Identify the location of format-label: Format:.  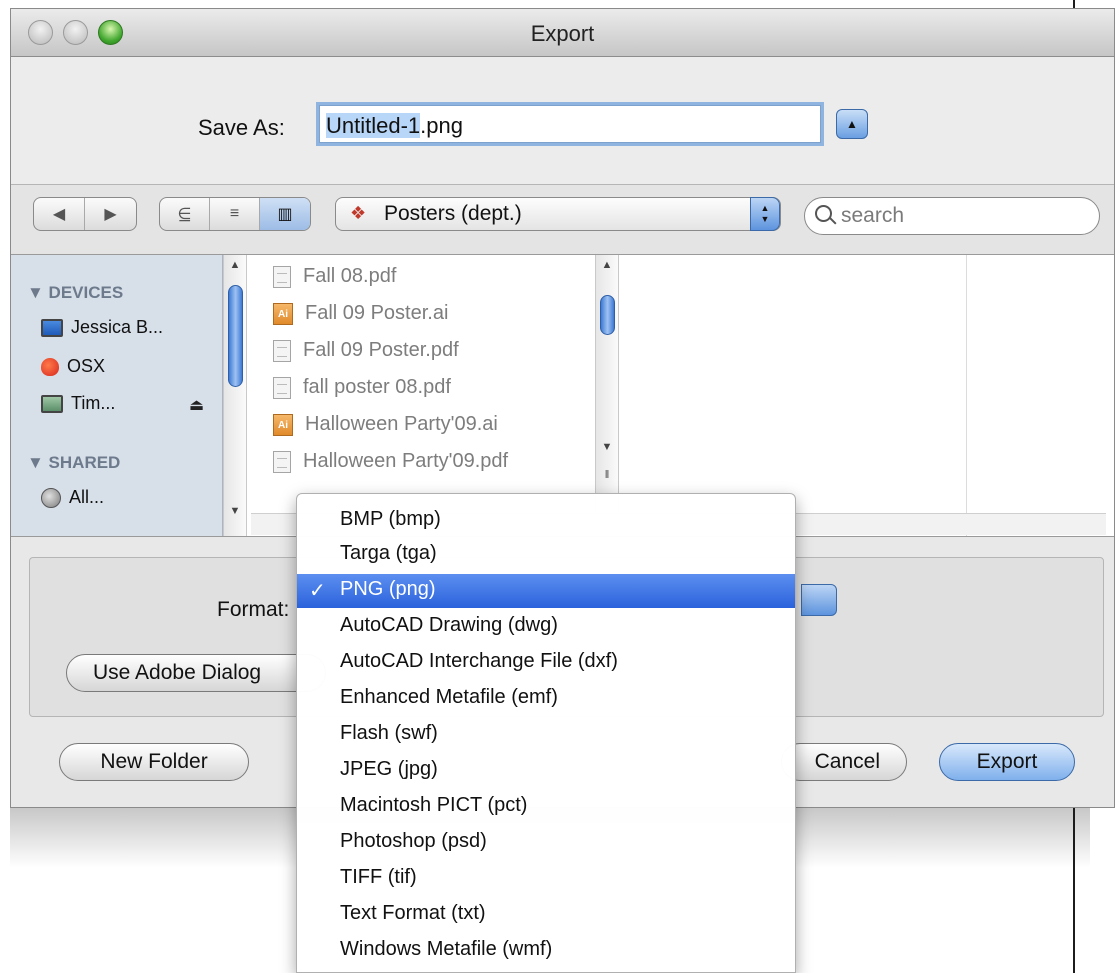
(253, 609).